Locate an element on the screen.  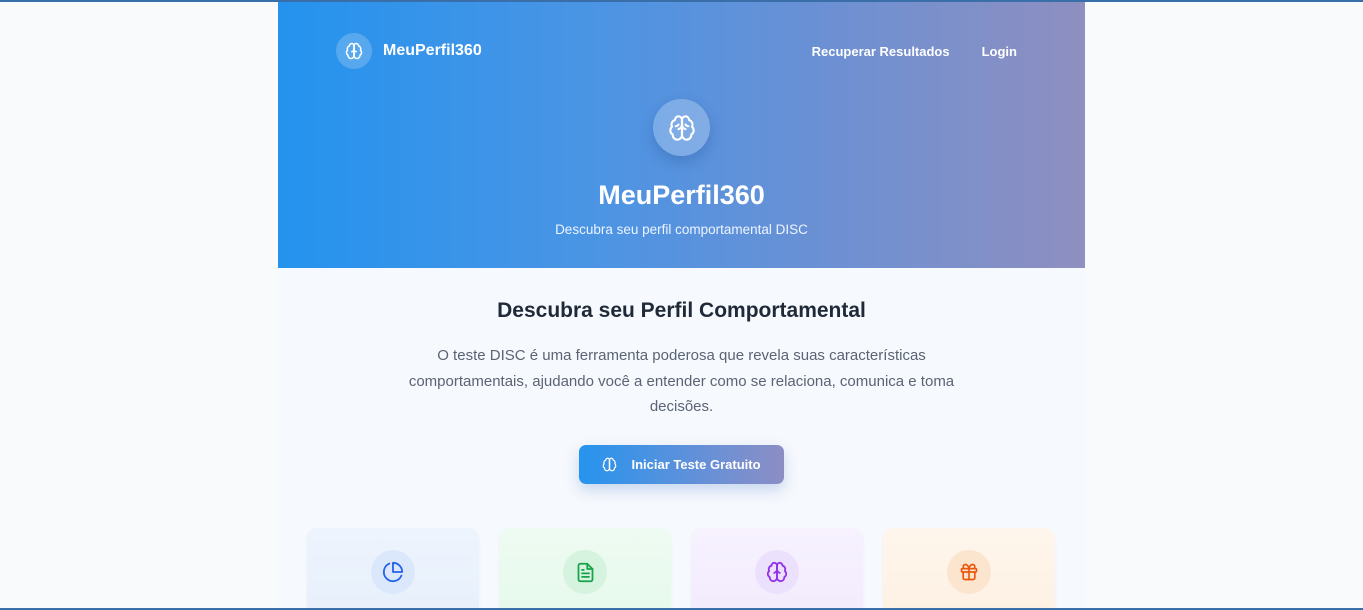
feature-card-chart is located at coordinates (393, 568).